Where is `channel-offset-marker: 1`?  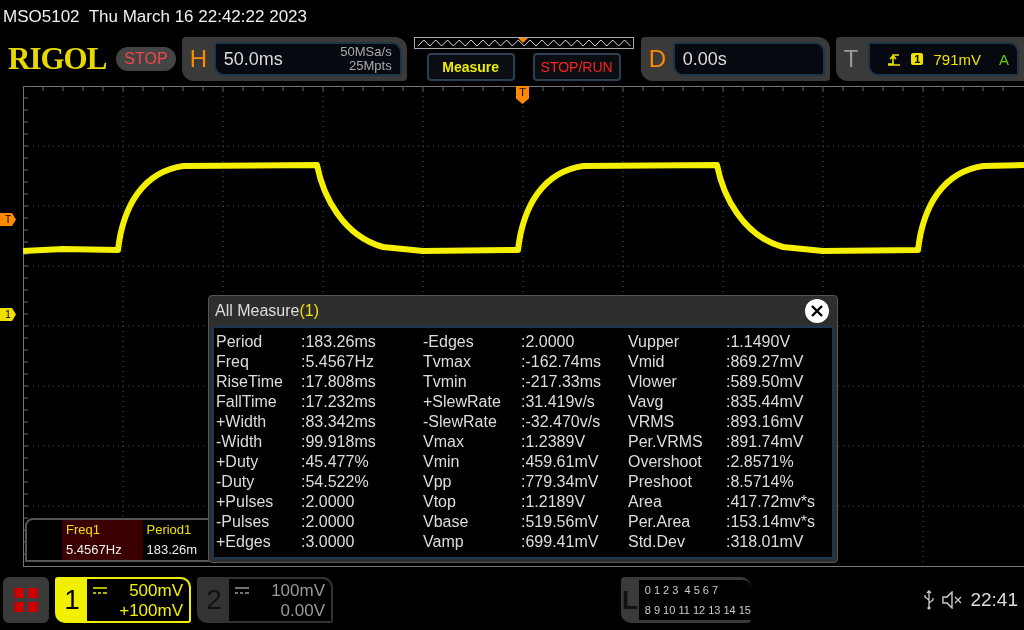
channel-offset-marker: 1 is located at coordinates (8, 314).